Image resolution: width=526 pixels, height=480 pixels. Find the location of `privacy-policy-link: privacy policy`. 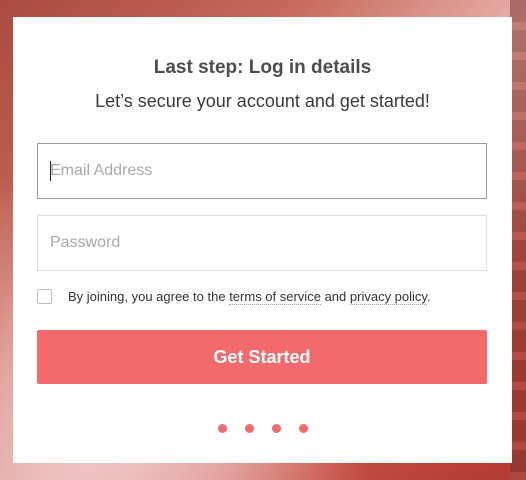

privacy-policy-link: privacy policy is located at coordinates (388, 296).